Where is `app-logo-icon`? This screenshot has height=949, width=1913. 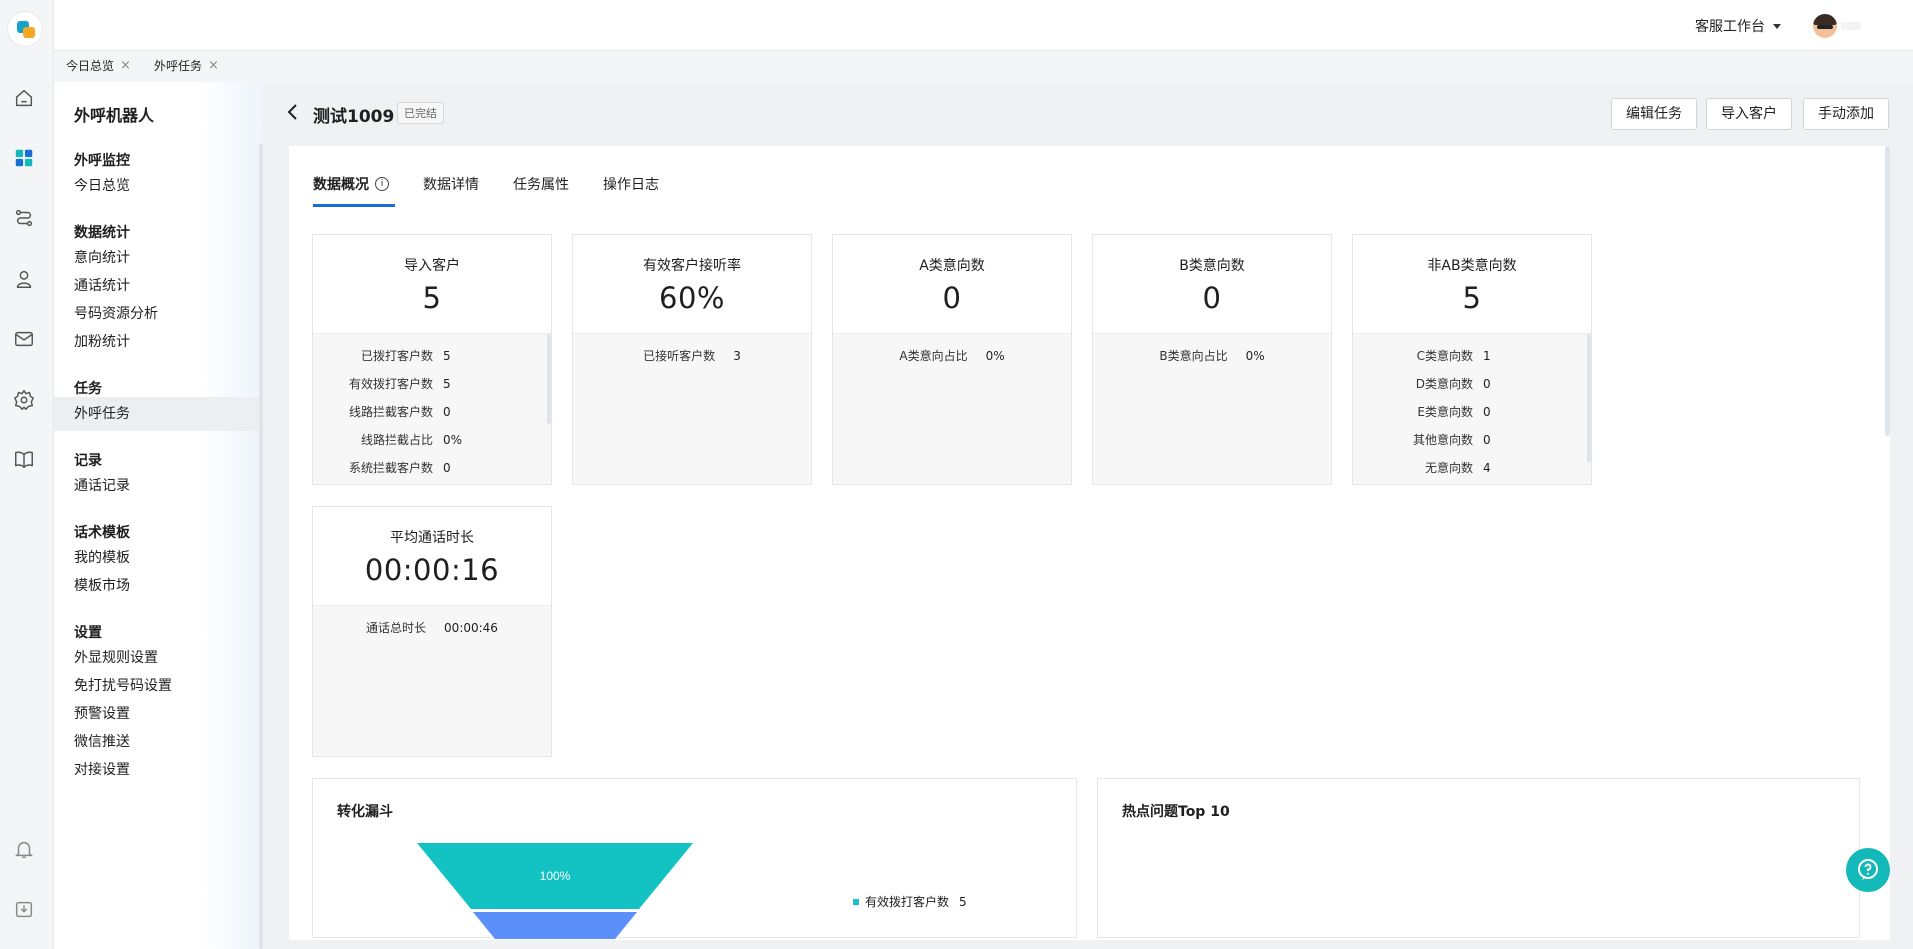
app-logo-icon is located at coordinates (25, 29).